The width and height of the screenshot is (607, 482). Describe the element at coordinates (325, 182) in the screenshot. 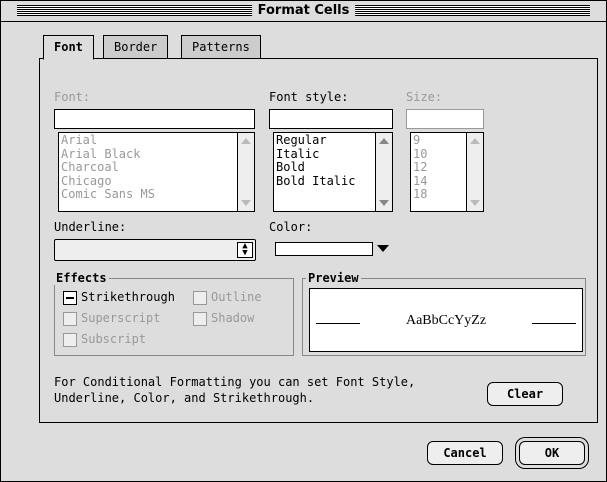

I see `list-item: Bold Italic` at that location.